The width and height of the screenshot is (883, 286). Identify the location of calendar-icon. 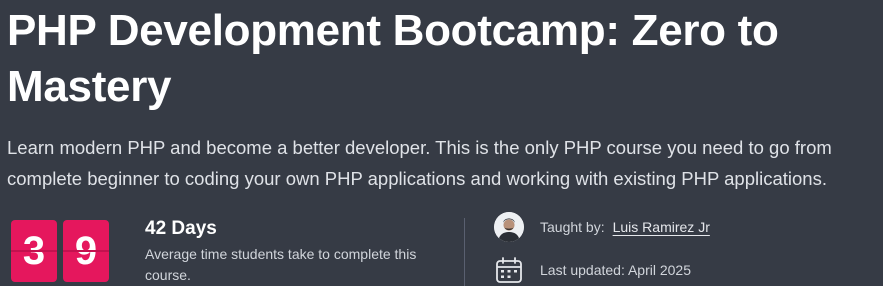
(509, 270).